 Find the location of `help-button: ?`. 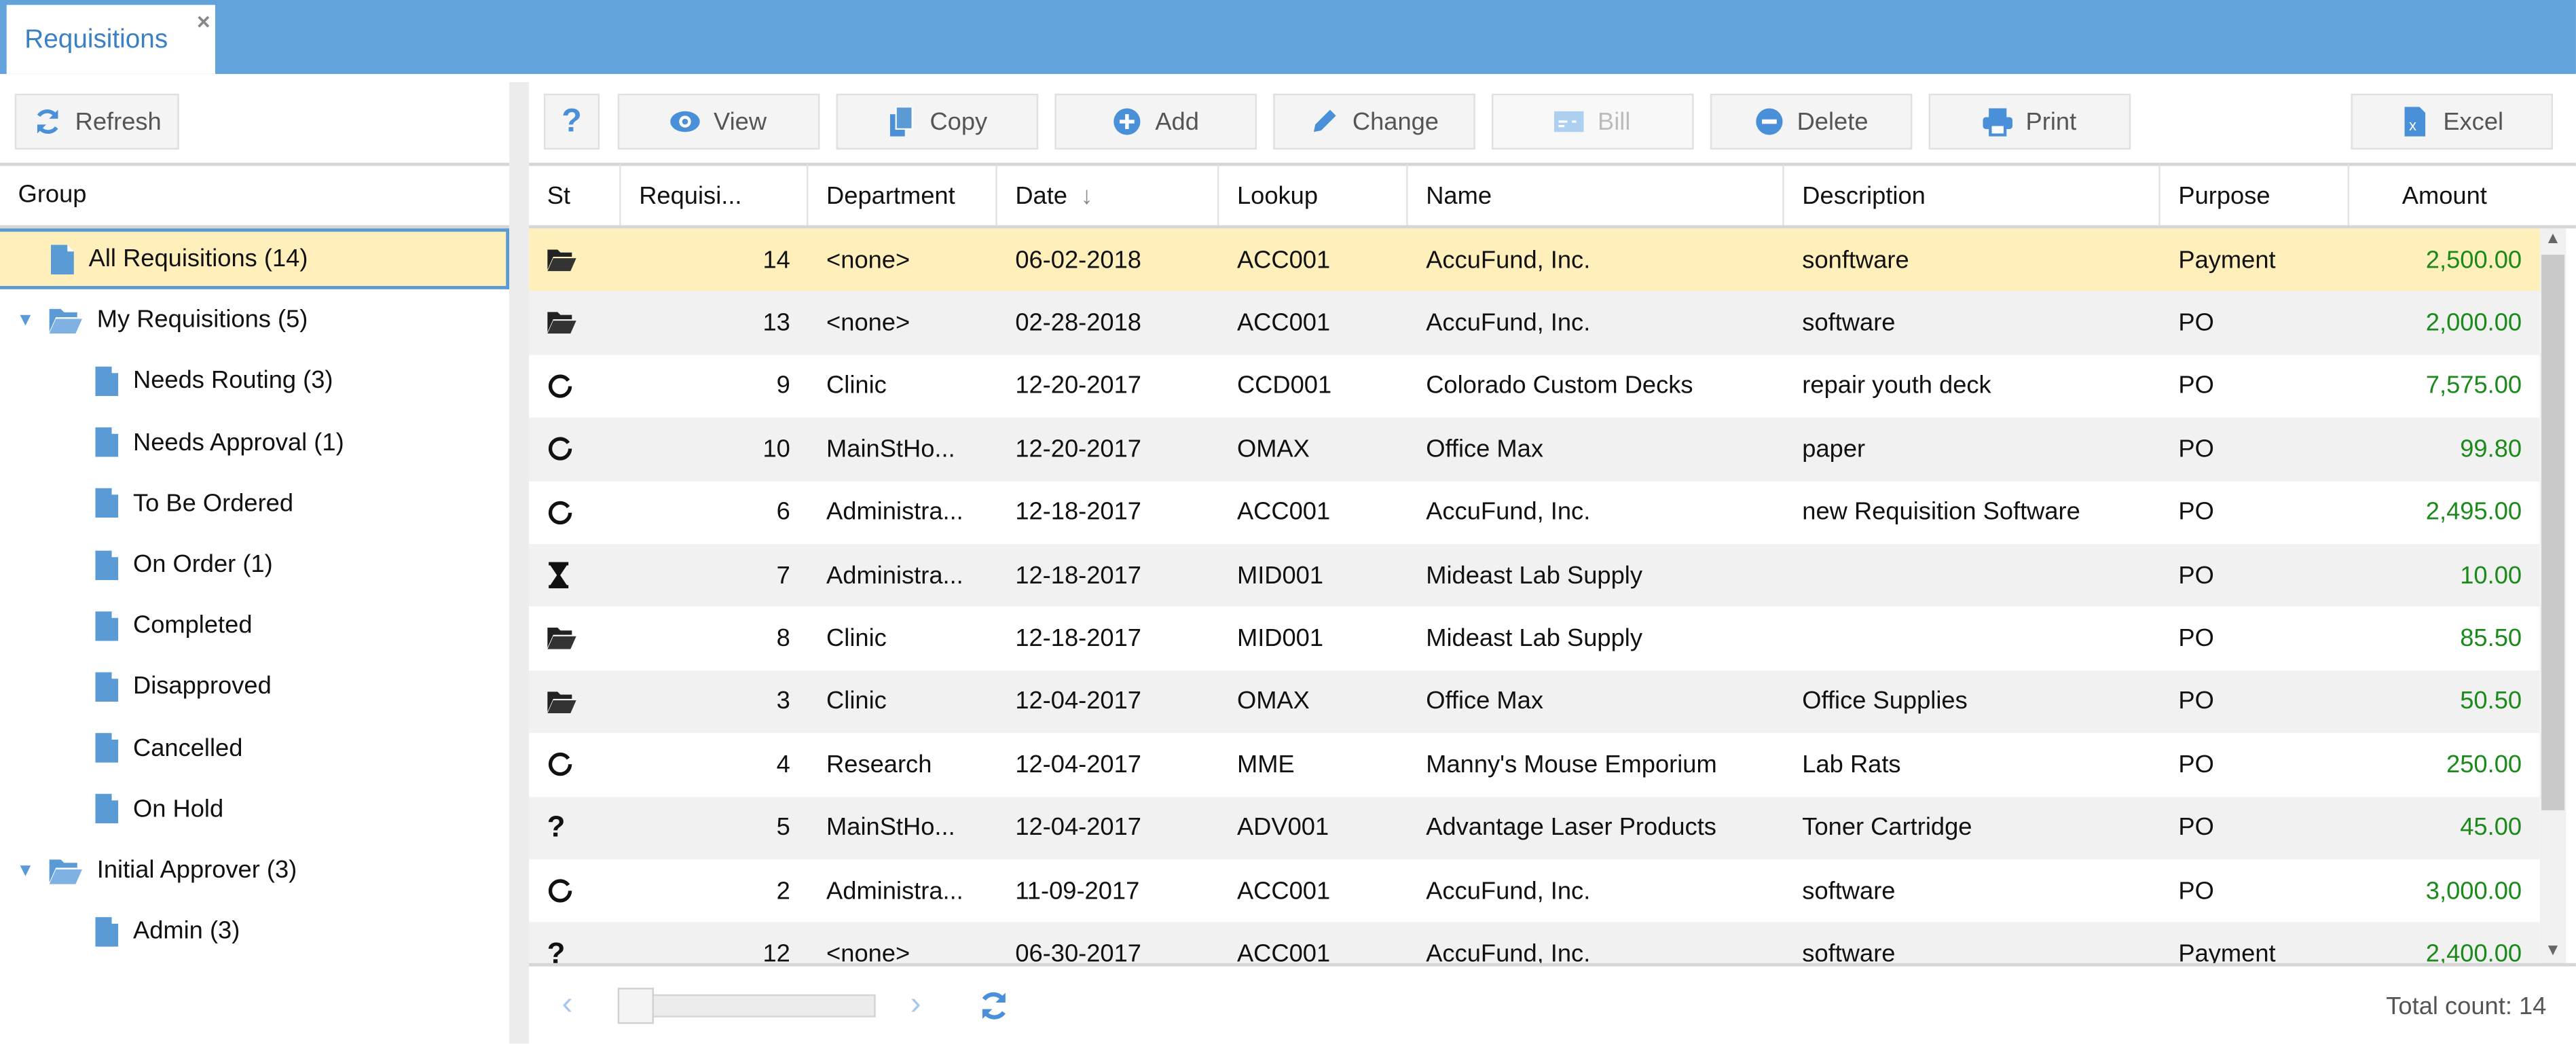

help-button: ? is located at coordinates (571, 121).